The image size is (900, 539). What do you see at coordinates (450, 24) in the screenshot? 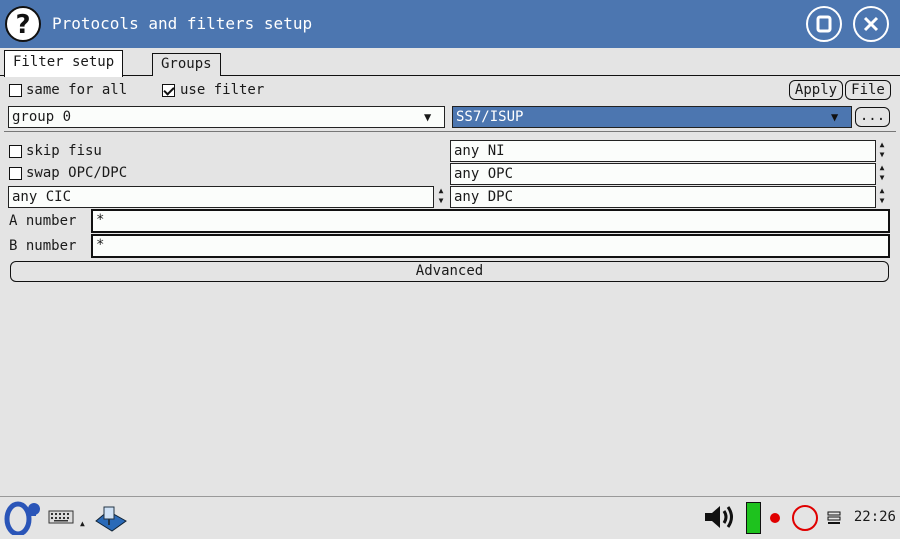
I see `title-bar: ? Protocols and filters setup` at bounding box center [450, 24].